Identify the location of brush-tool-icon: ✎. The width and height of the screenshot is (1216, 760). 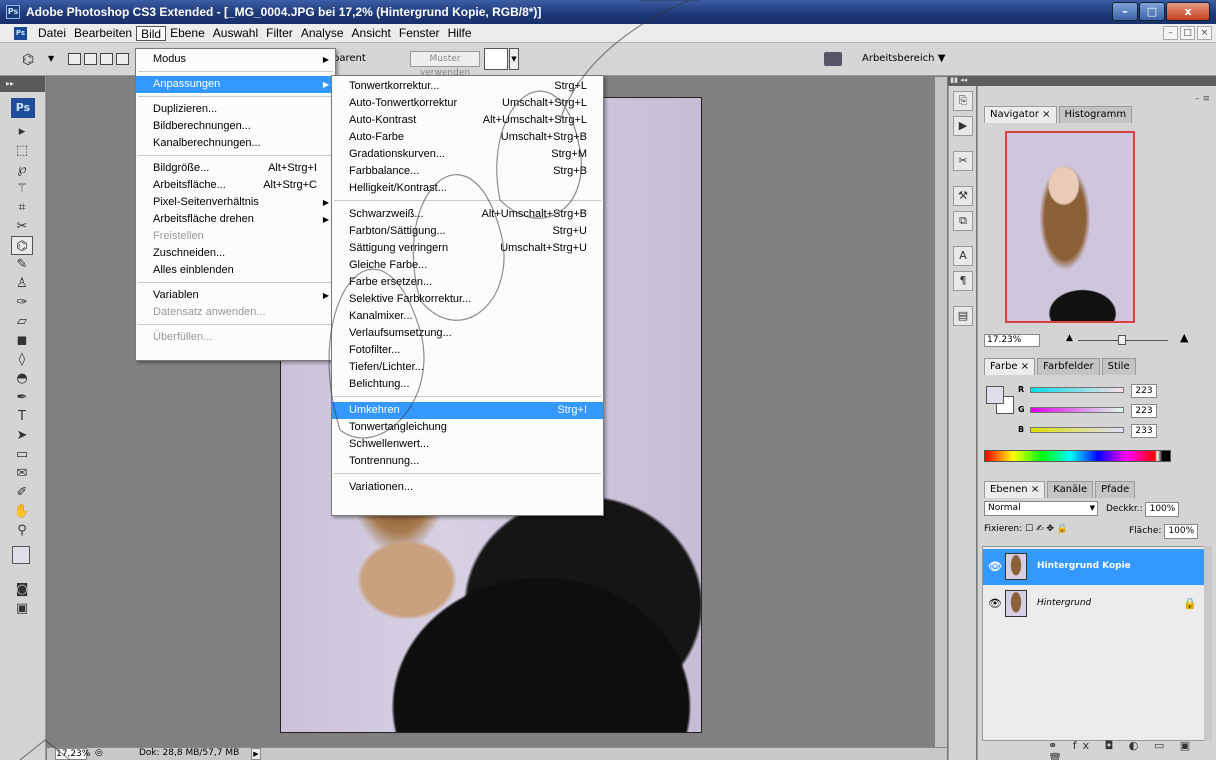
(22, 264).